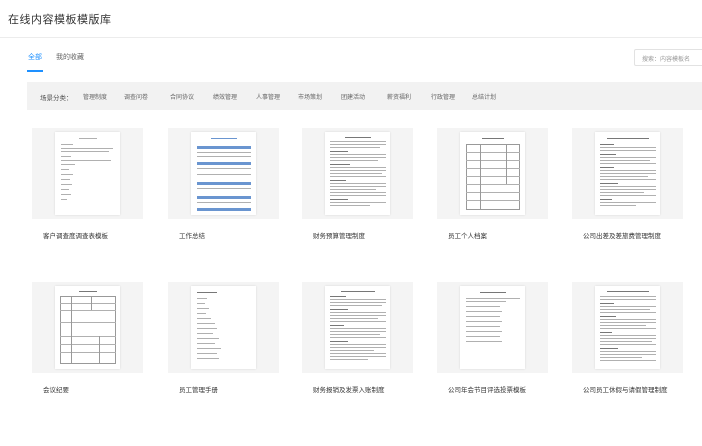 The image size is (702, 446). I want to click on template-card: 财务预算管理制度, so click(357, 188).